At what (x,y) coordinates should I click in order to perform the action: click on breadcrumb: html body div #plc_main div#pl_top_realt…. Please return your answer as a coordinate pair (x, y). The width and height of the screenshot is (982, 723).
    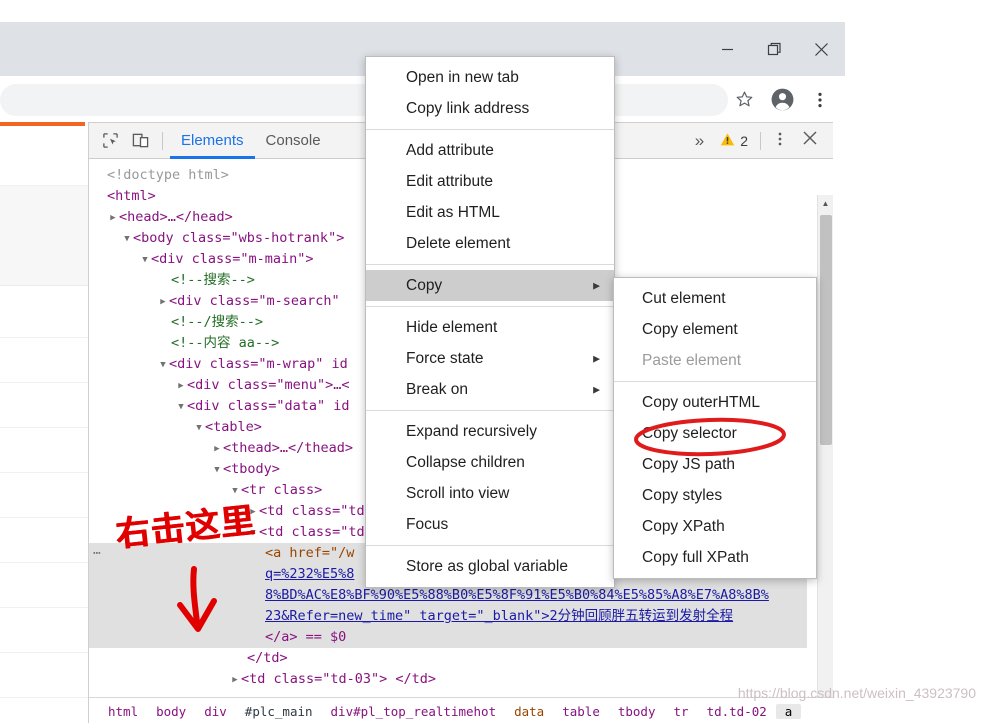
    Looking at the image, I should click on (461, 710).